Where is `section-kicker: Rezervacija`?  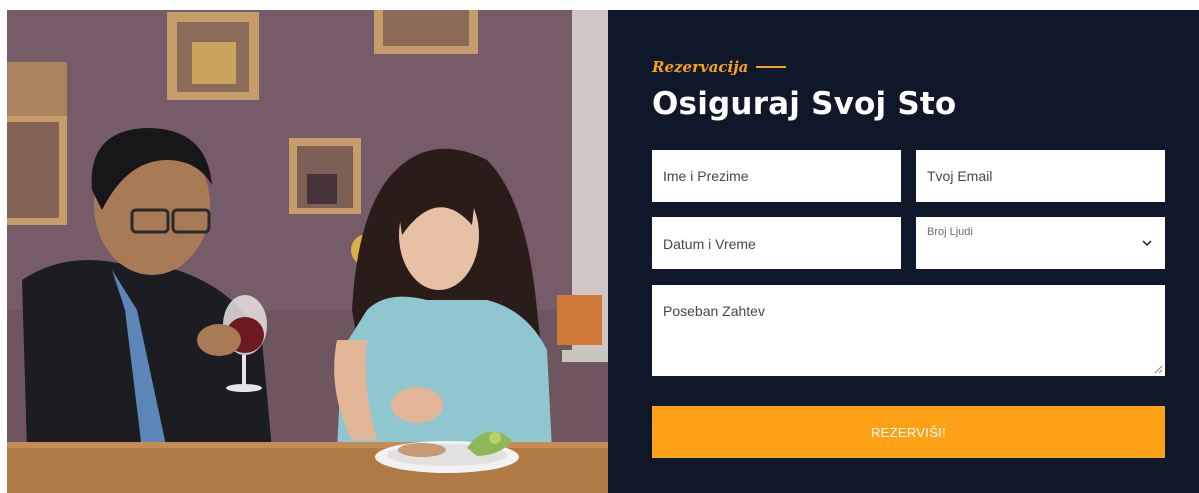 section-kicker: Rezervacija is located at coordinates (719, 67).